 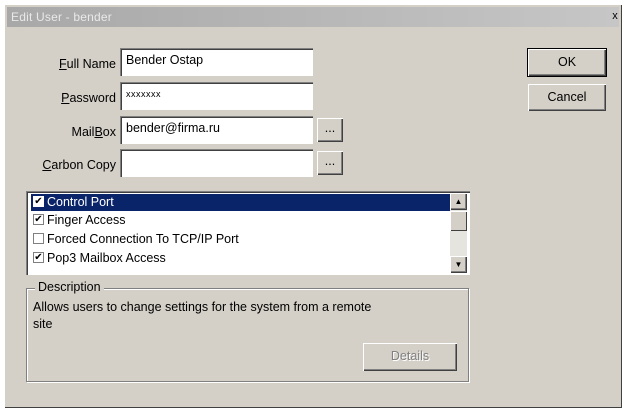 I want to click on full-name-field: Bender Ostap, so click(x=216, y=62).